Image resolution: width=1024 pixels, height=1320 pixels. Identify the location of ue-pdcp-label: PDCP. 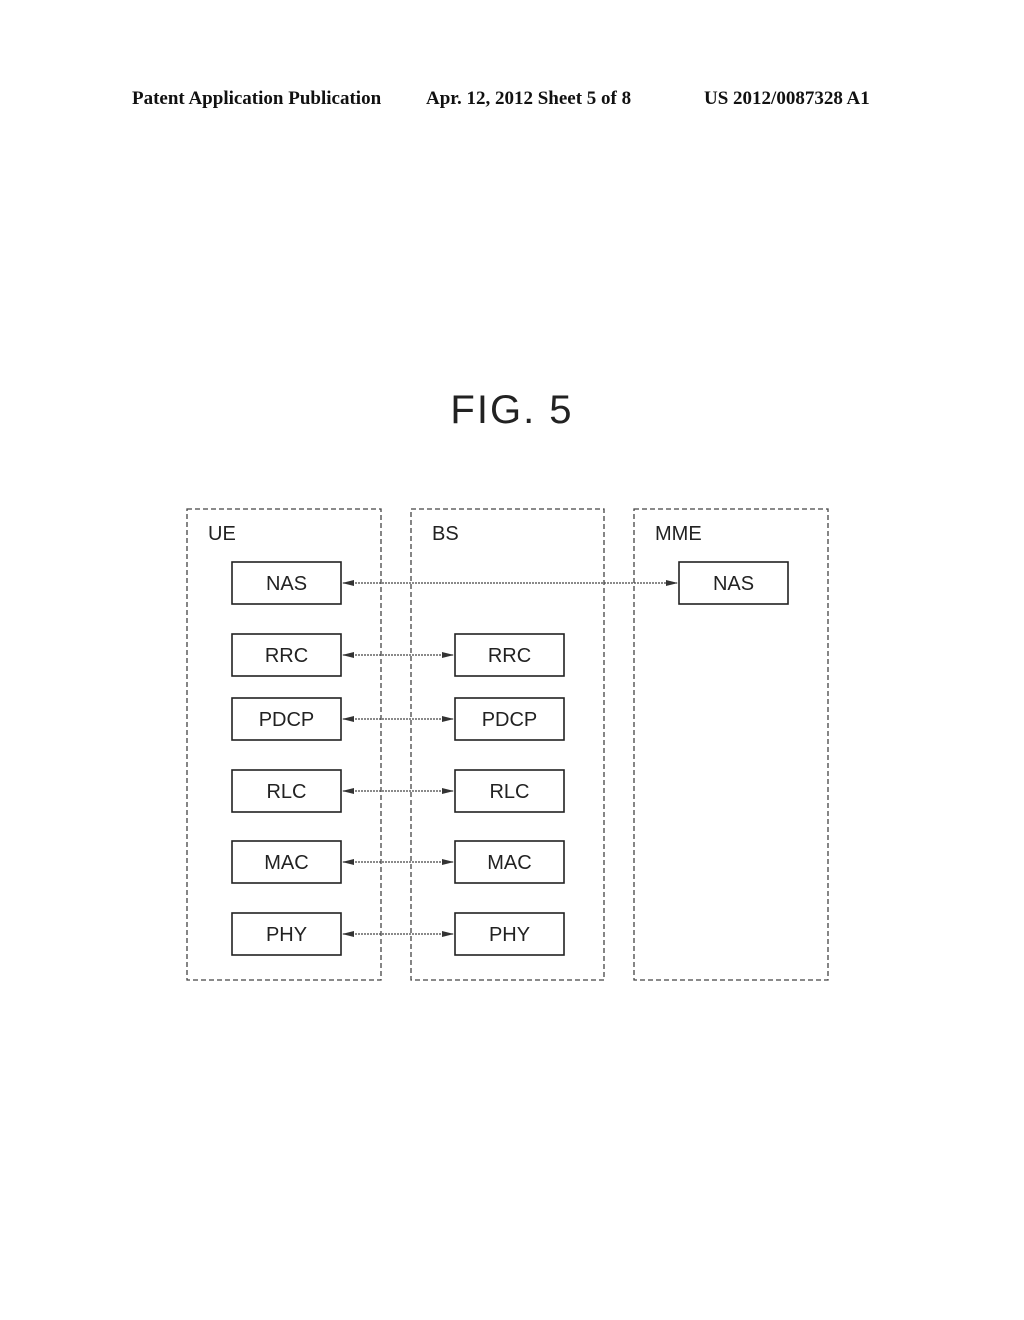
(287, 720).